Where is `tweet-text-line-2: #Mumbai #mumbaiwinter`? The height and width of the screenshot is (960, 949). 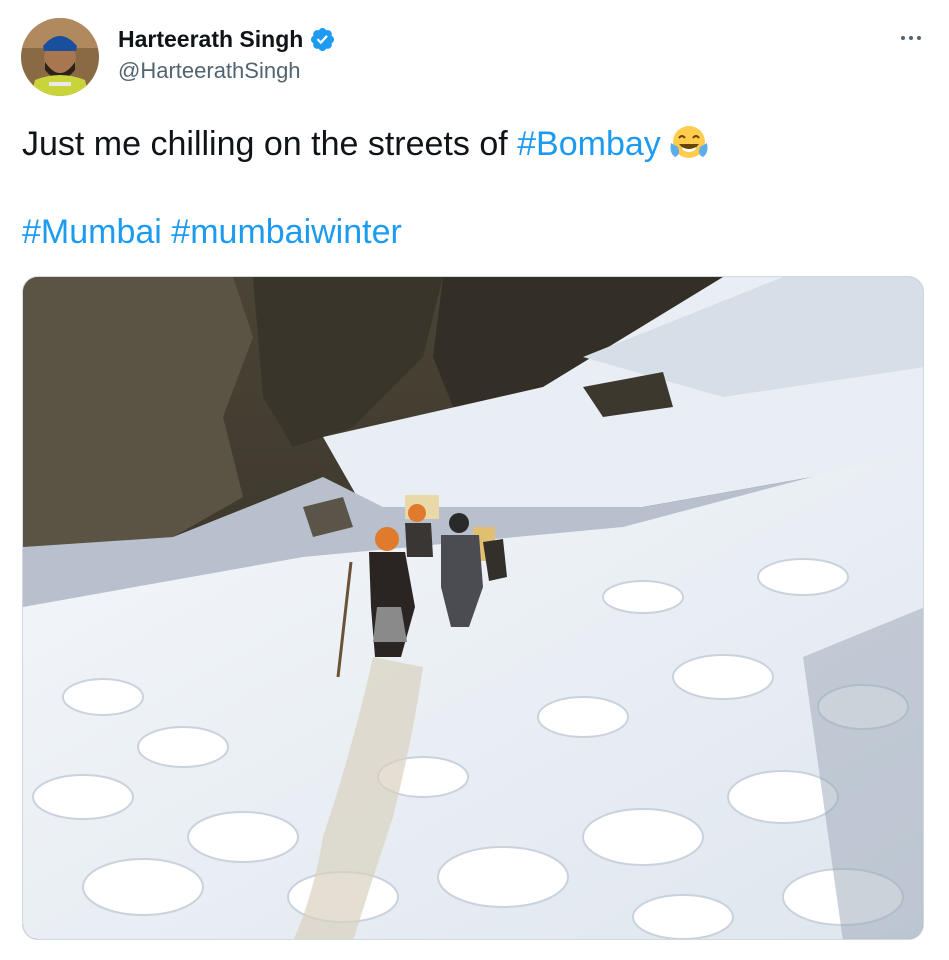
tweet-text-line-2: #Mumbai #mumbaiwinter is located at coordinates (472, 232).